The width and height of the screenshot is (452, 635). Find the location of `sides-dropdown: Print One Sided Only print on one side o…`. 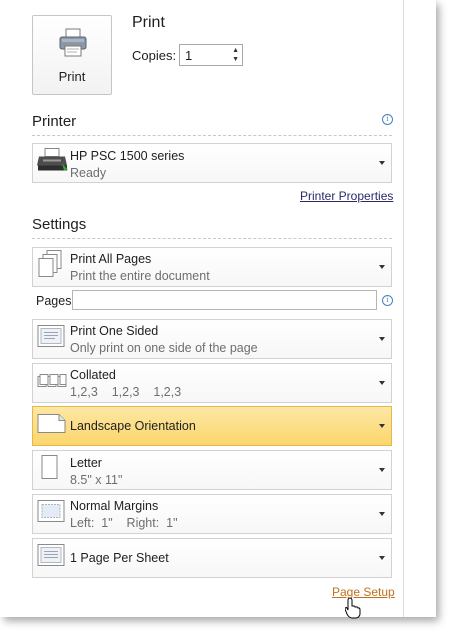

sides-dropdown: Print One Sided Only print on one side o… is located at coordinates (212, 339).